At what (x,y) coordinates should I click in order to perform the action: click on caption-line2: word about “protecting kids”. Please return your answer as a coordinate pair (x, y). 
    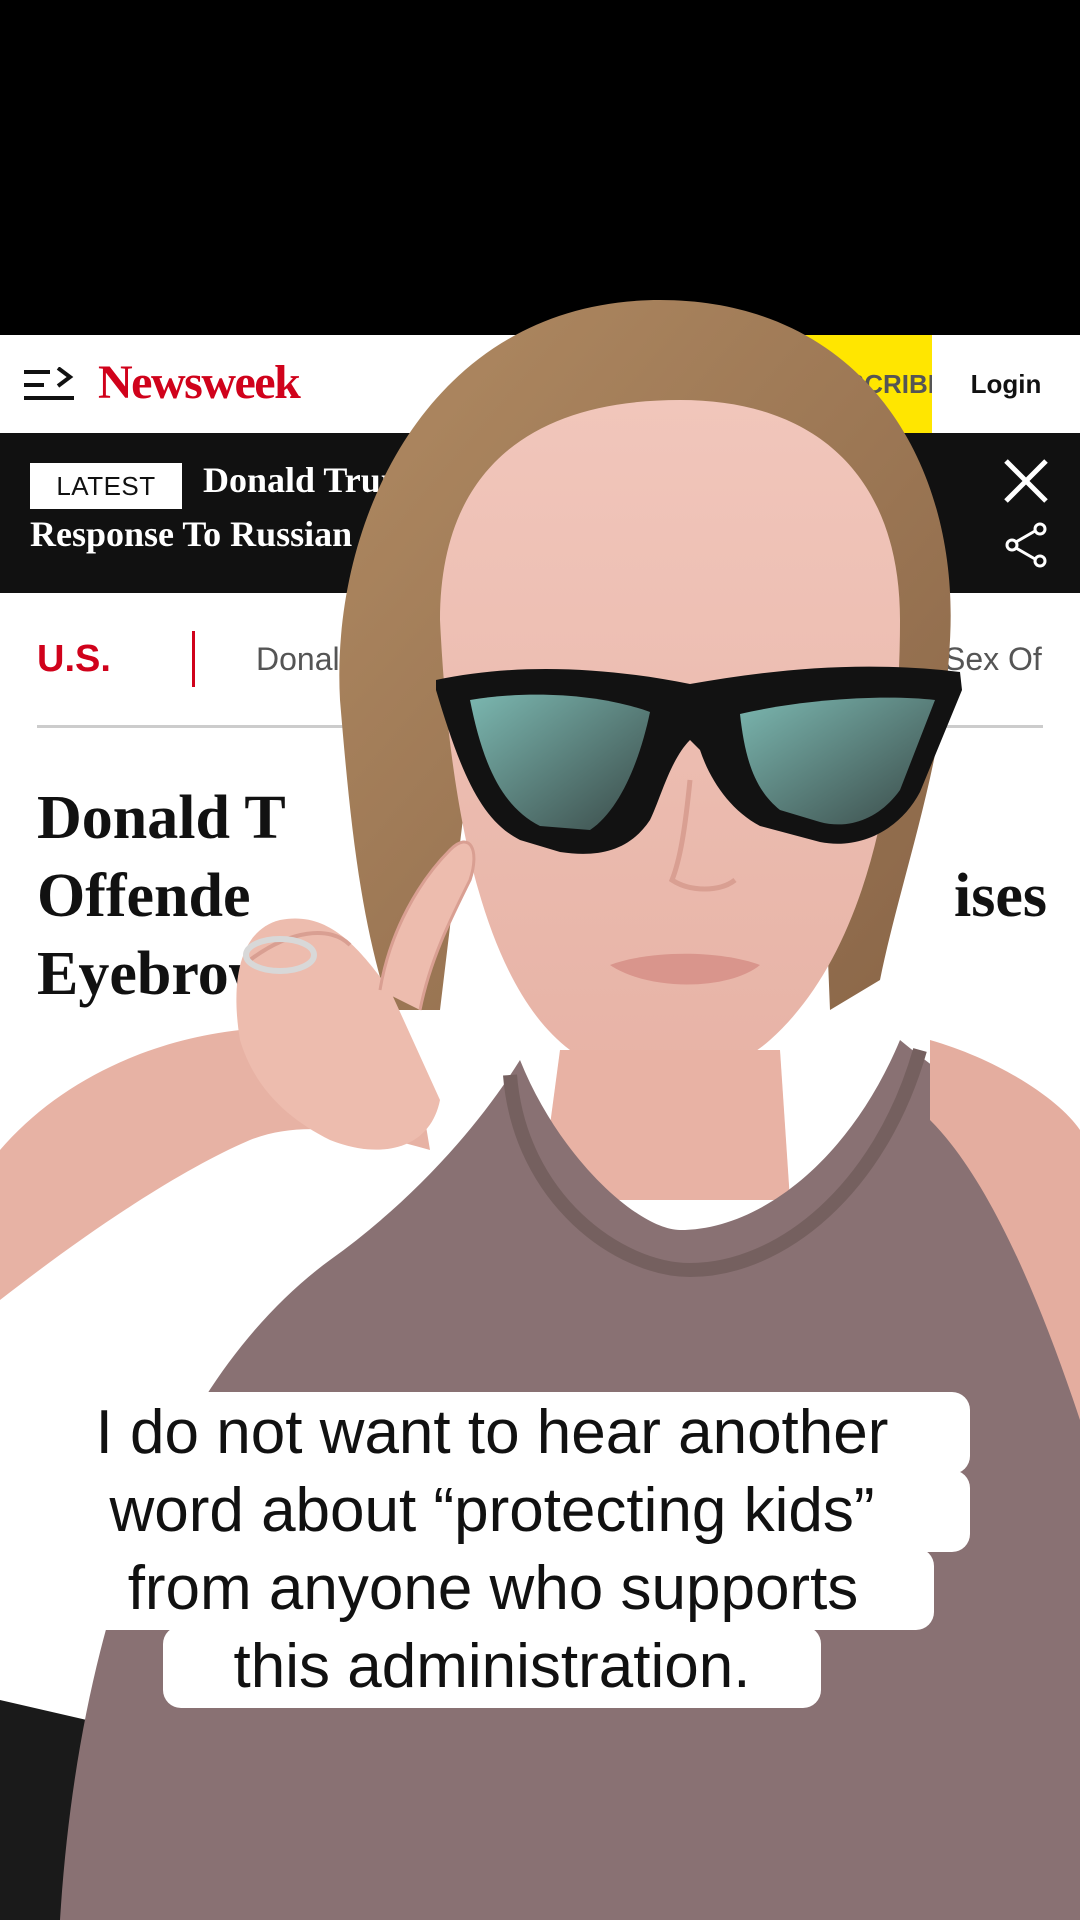
    Looking at the image, I should click on (492, 1511).